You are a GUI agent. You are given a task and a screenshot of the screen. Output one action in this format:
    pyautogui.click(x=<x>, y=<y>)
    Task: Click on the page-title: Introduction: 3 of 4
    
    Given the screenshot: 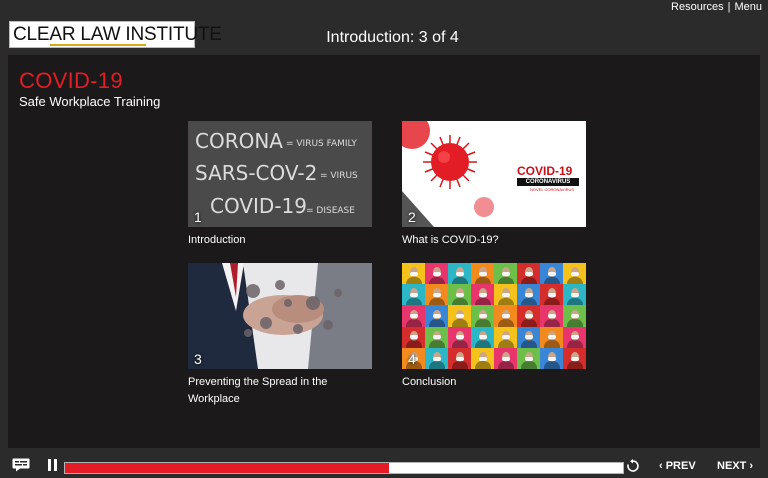 What is the action you would take?
    pyautogui.click(x=392, y=37)
    